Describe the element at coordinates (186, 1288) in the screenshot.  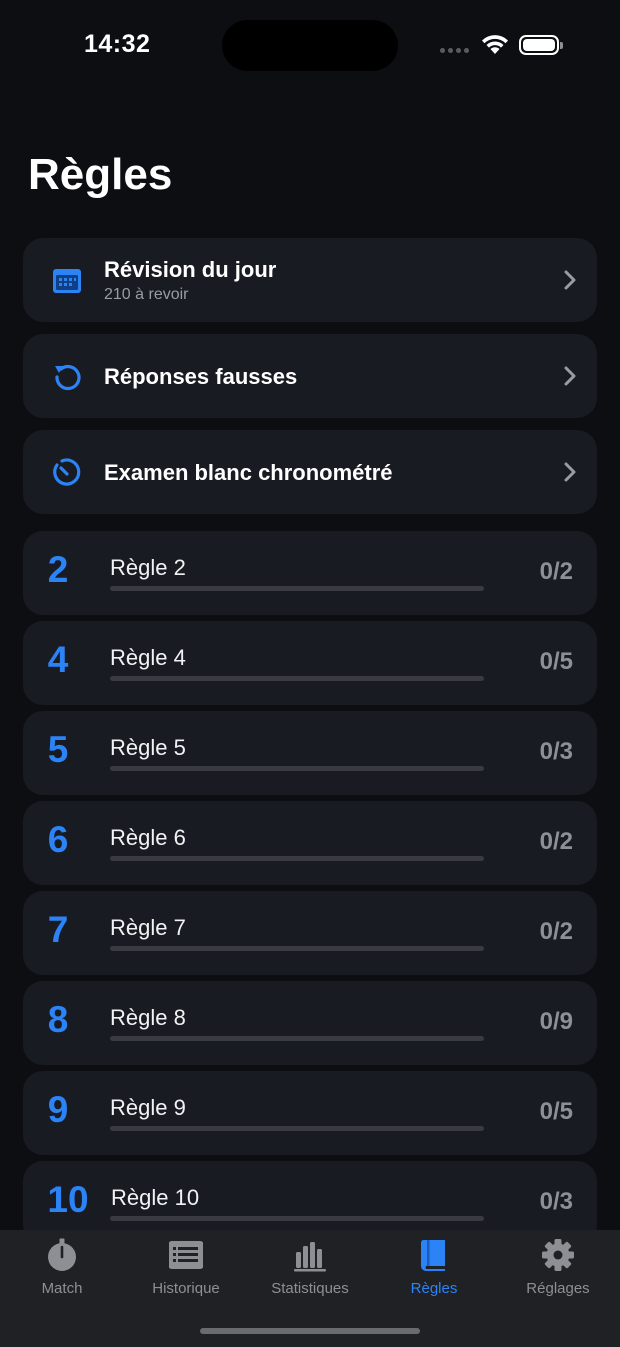
I see `tab-label: Historique` at that location.